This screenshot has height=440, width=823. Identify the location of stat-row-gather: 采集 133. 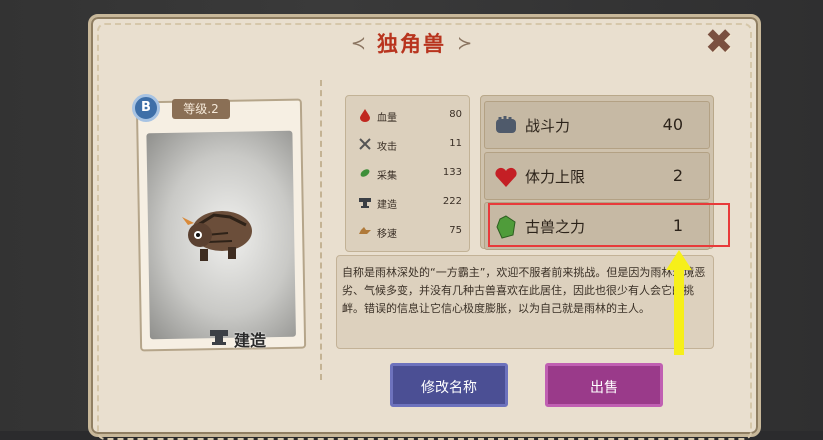
(408, 174).